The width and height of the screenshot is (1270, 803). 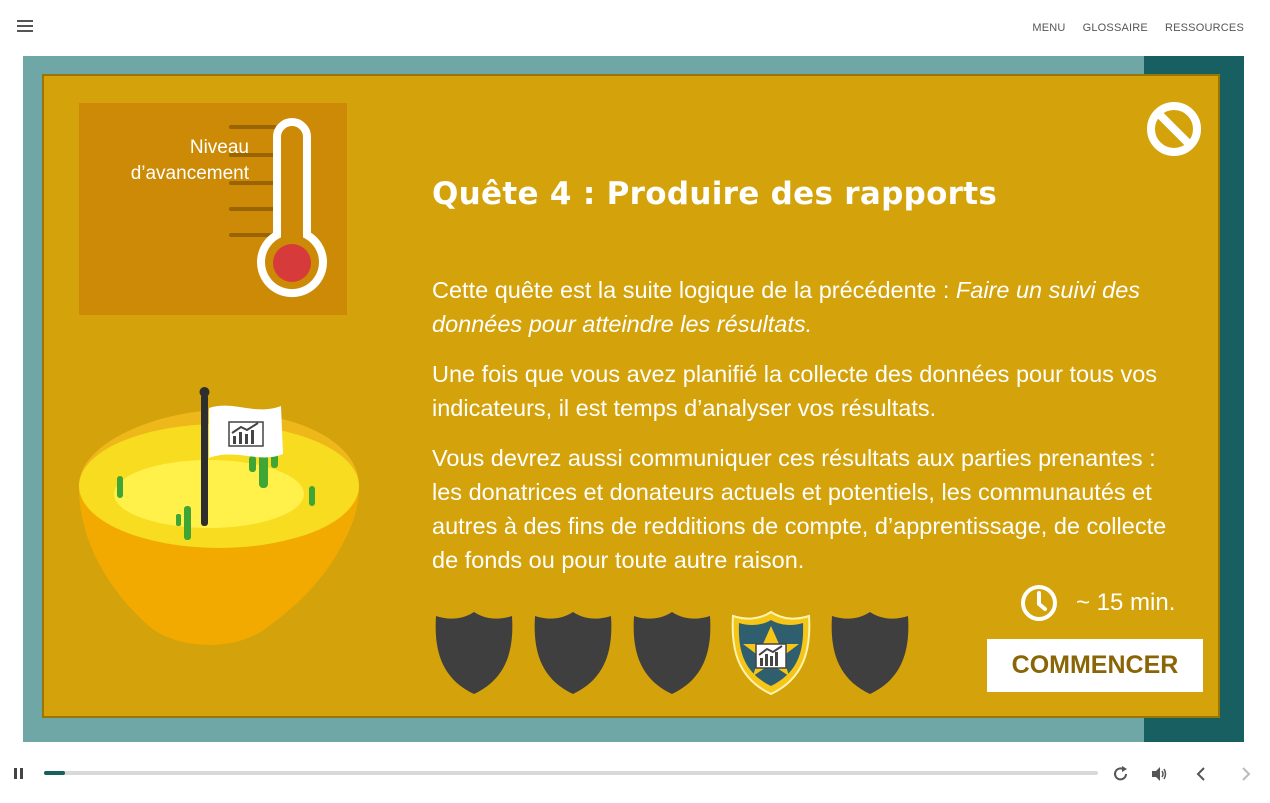 What do you see at coordinates (25, 26) in the screenshot?
I see `hamburger-icon` at bounding box center [25, 26].